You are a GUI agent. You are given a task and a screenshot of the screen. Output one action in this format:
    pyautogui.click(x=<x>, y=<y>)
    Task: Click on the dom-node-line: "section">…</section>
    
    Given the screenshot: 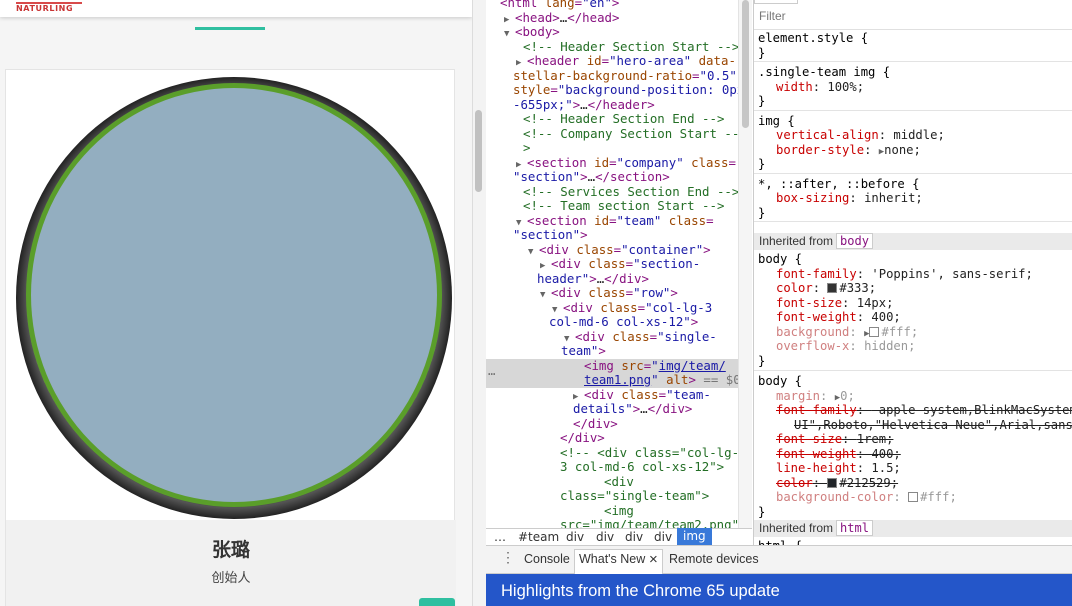 What is the action you would take?
    pyautogui.click(x=591, y=177)
    